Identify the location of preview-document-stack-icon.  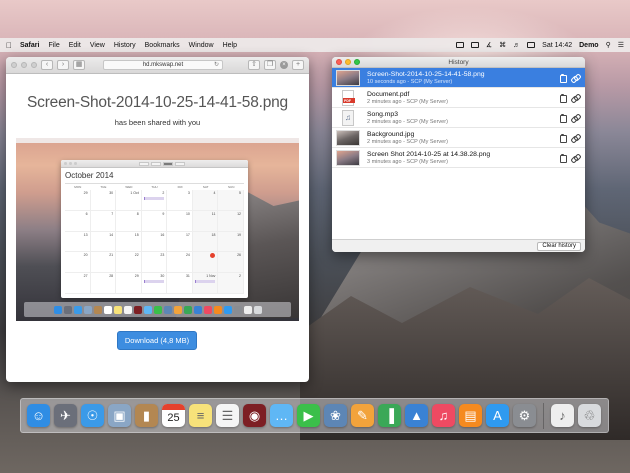
(247, 309).